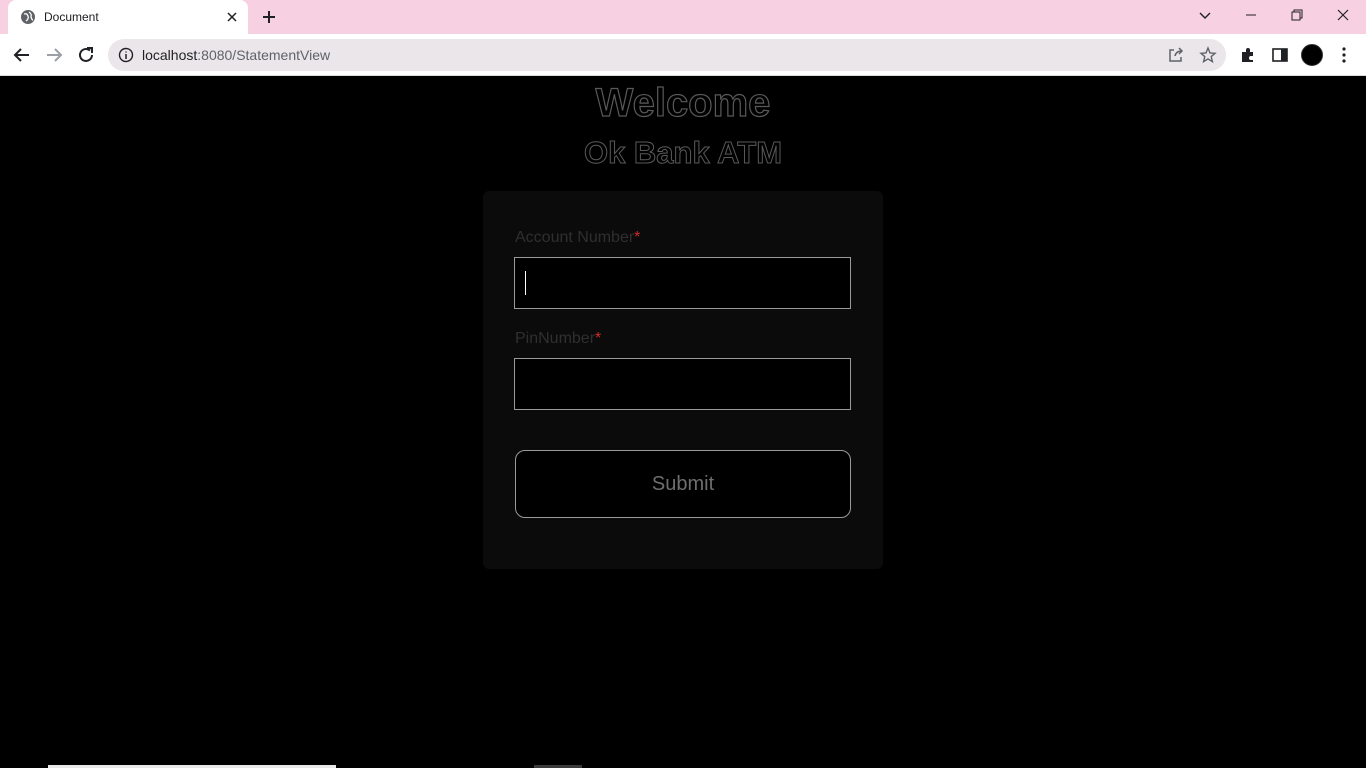 The image size is (1366, 768). I want to click on chevron-down-icon, so click(1205, 15).